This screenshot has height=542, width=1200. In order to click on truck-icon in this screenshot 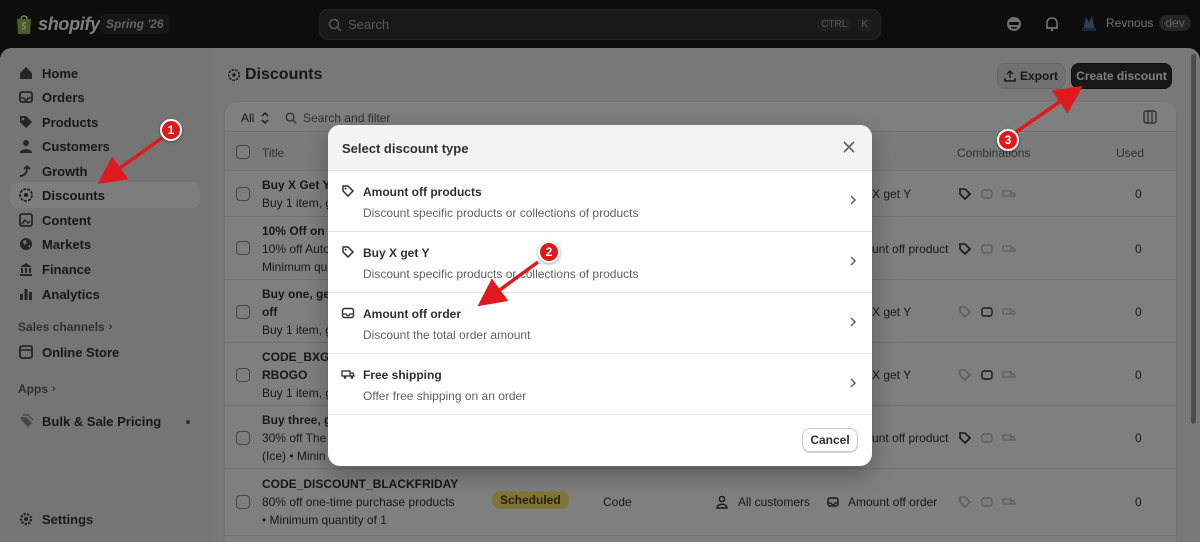, I will do `click(348, 374)`.